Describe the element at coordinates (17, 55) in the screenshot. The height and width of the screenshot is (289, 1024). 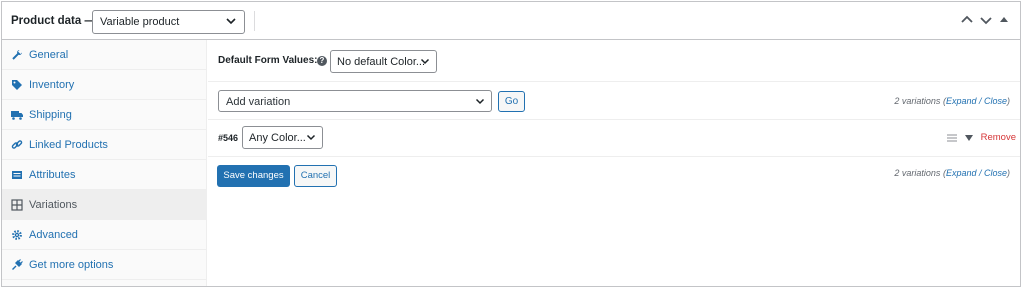
I see `wrench-icon` at that location.